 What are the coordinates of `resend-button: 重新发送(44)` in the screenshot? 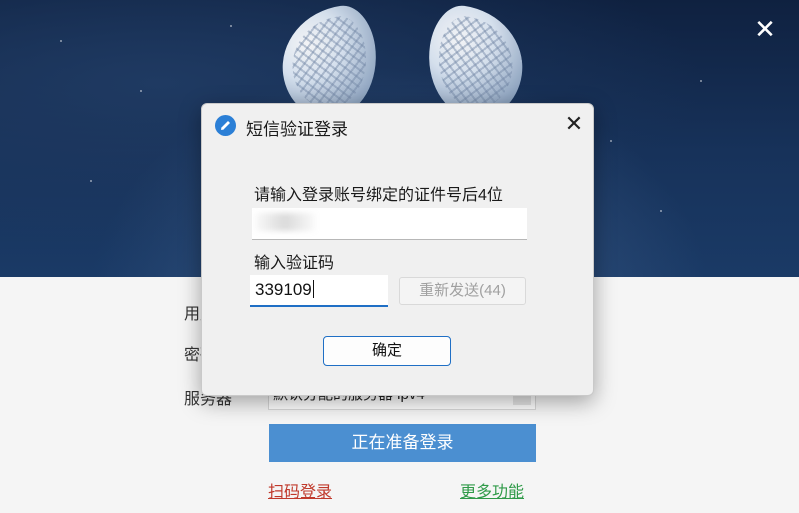 It's located at (462, 291).